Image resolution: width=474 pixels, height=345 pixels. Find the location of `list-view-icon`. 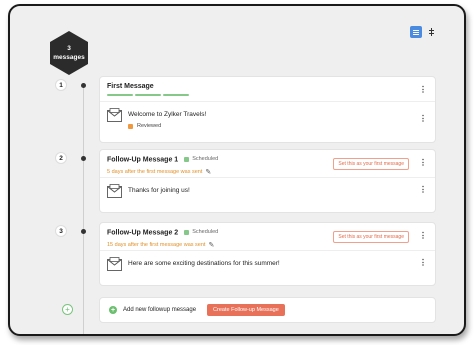

list-view-icon is located at coordinates (416, 32).